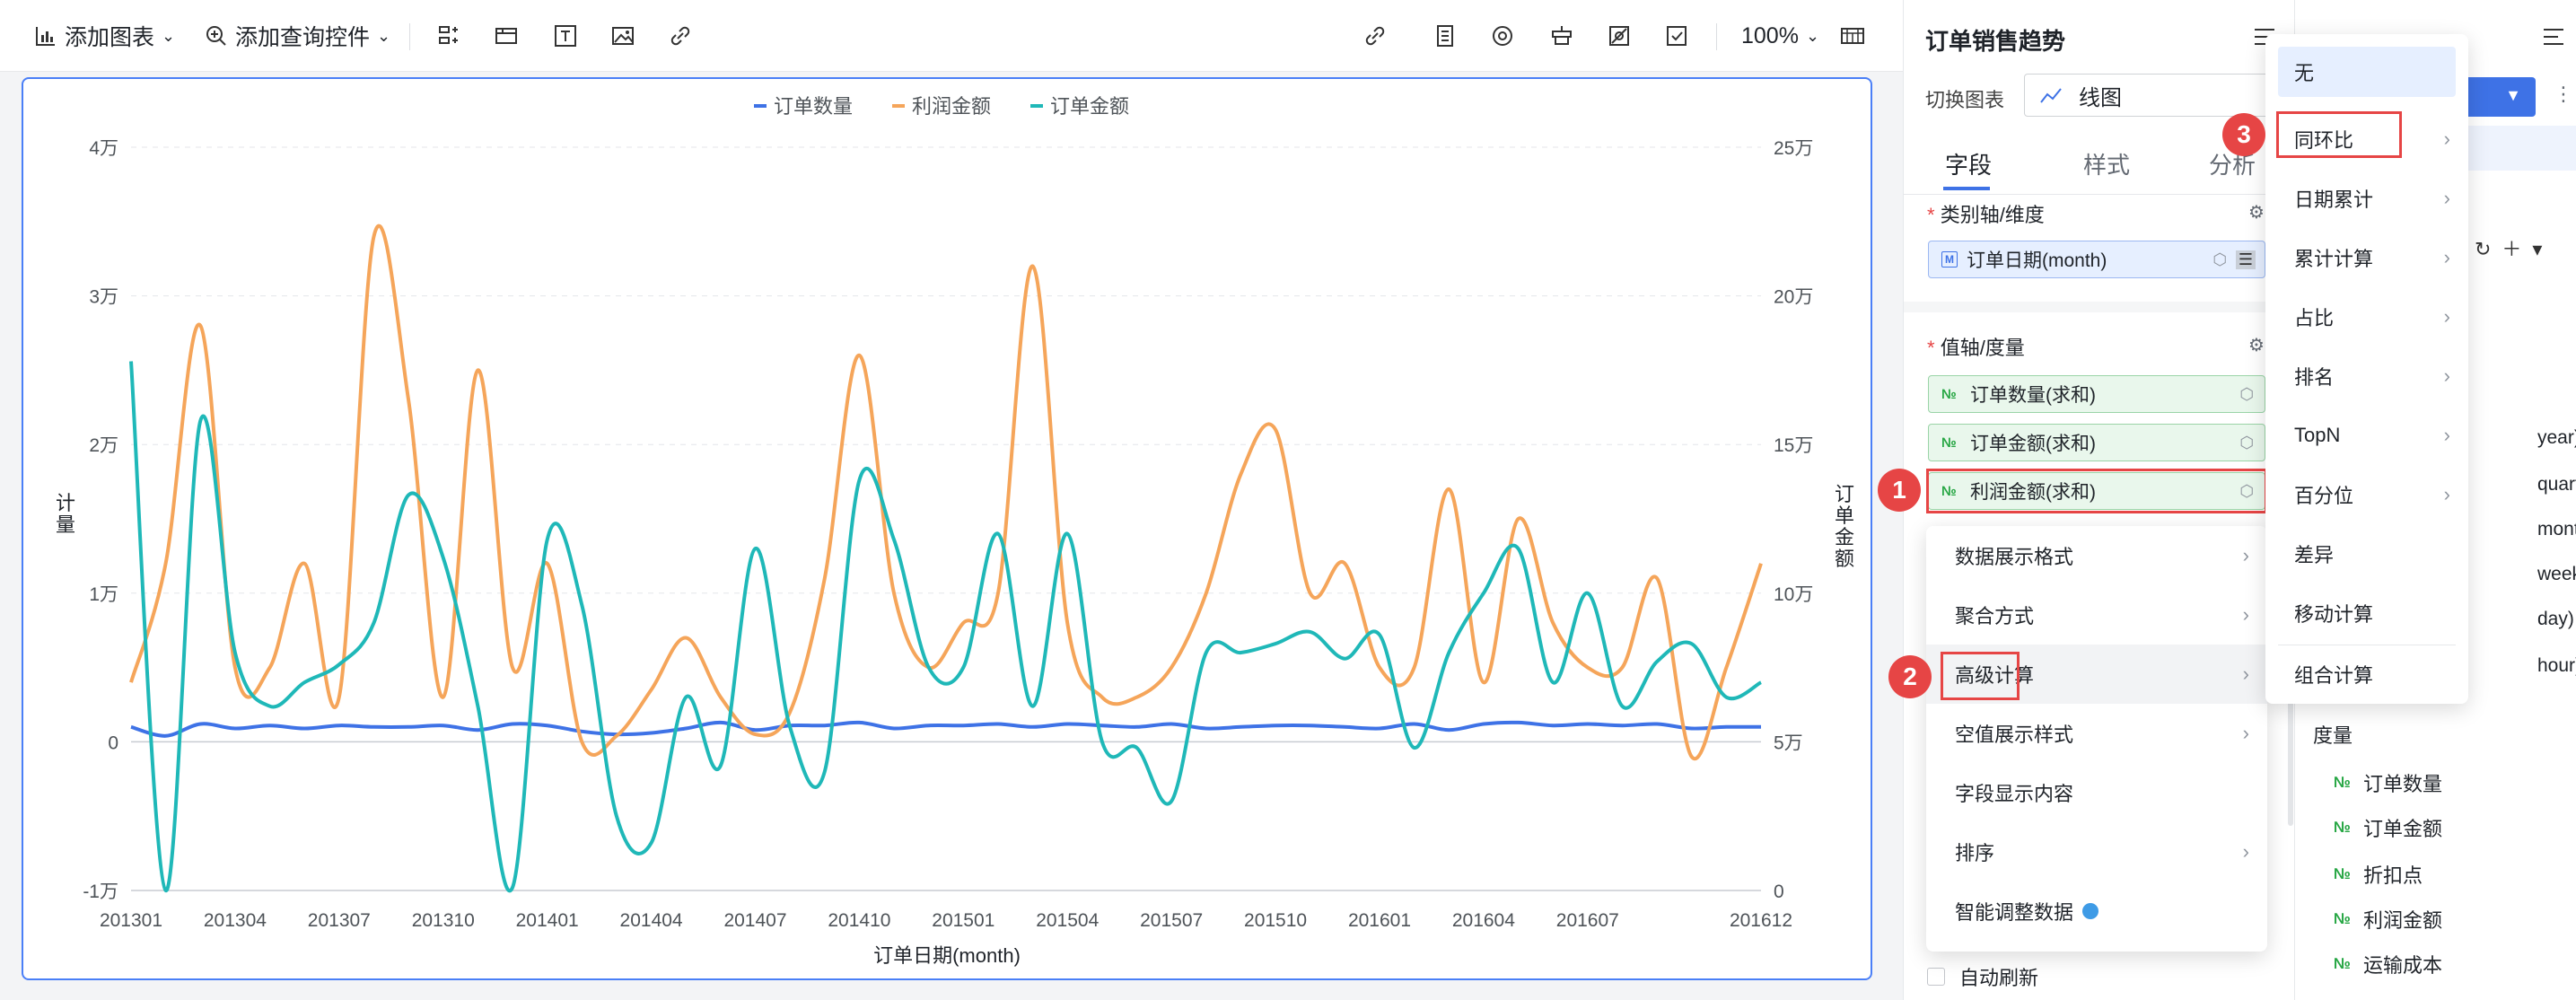  I want to click on y-right-axis-char: 额, so click(1844, 559).